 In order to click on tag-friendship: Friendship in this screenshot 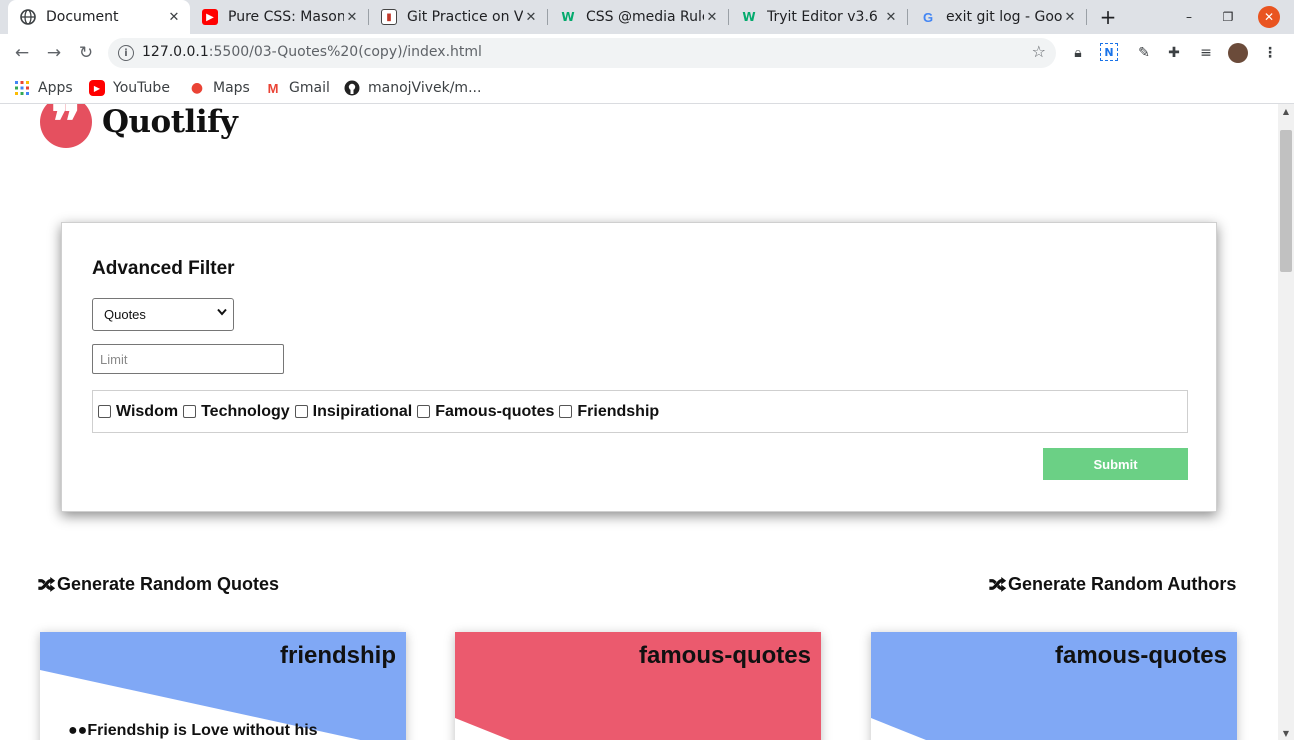, I will do `click(609, 412)`.